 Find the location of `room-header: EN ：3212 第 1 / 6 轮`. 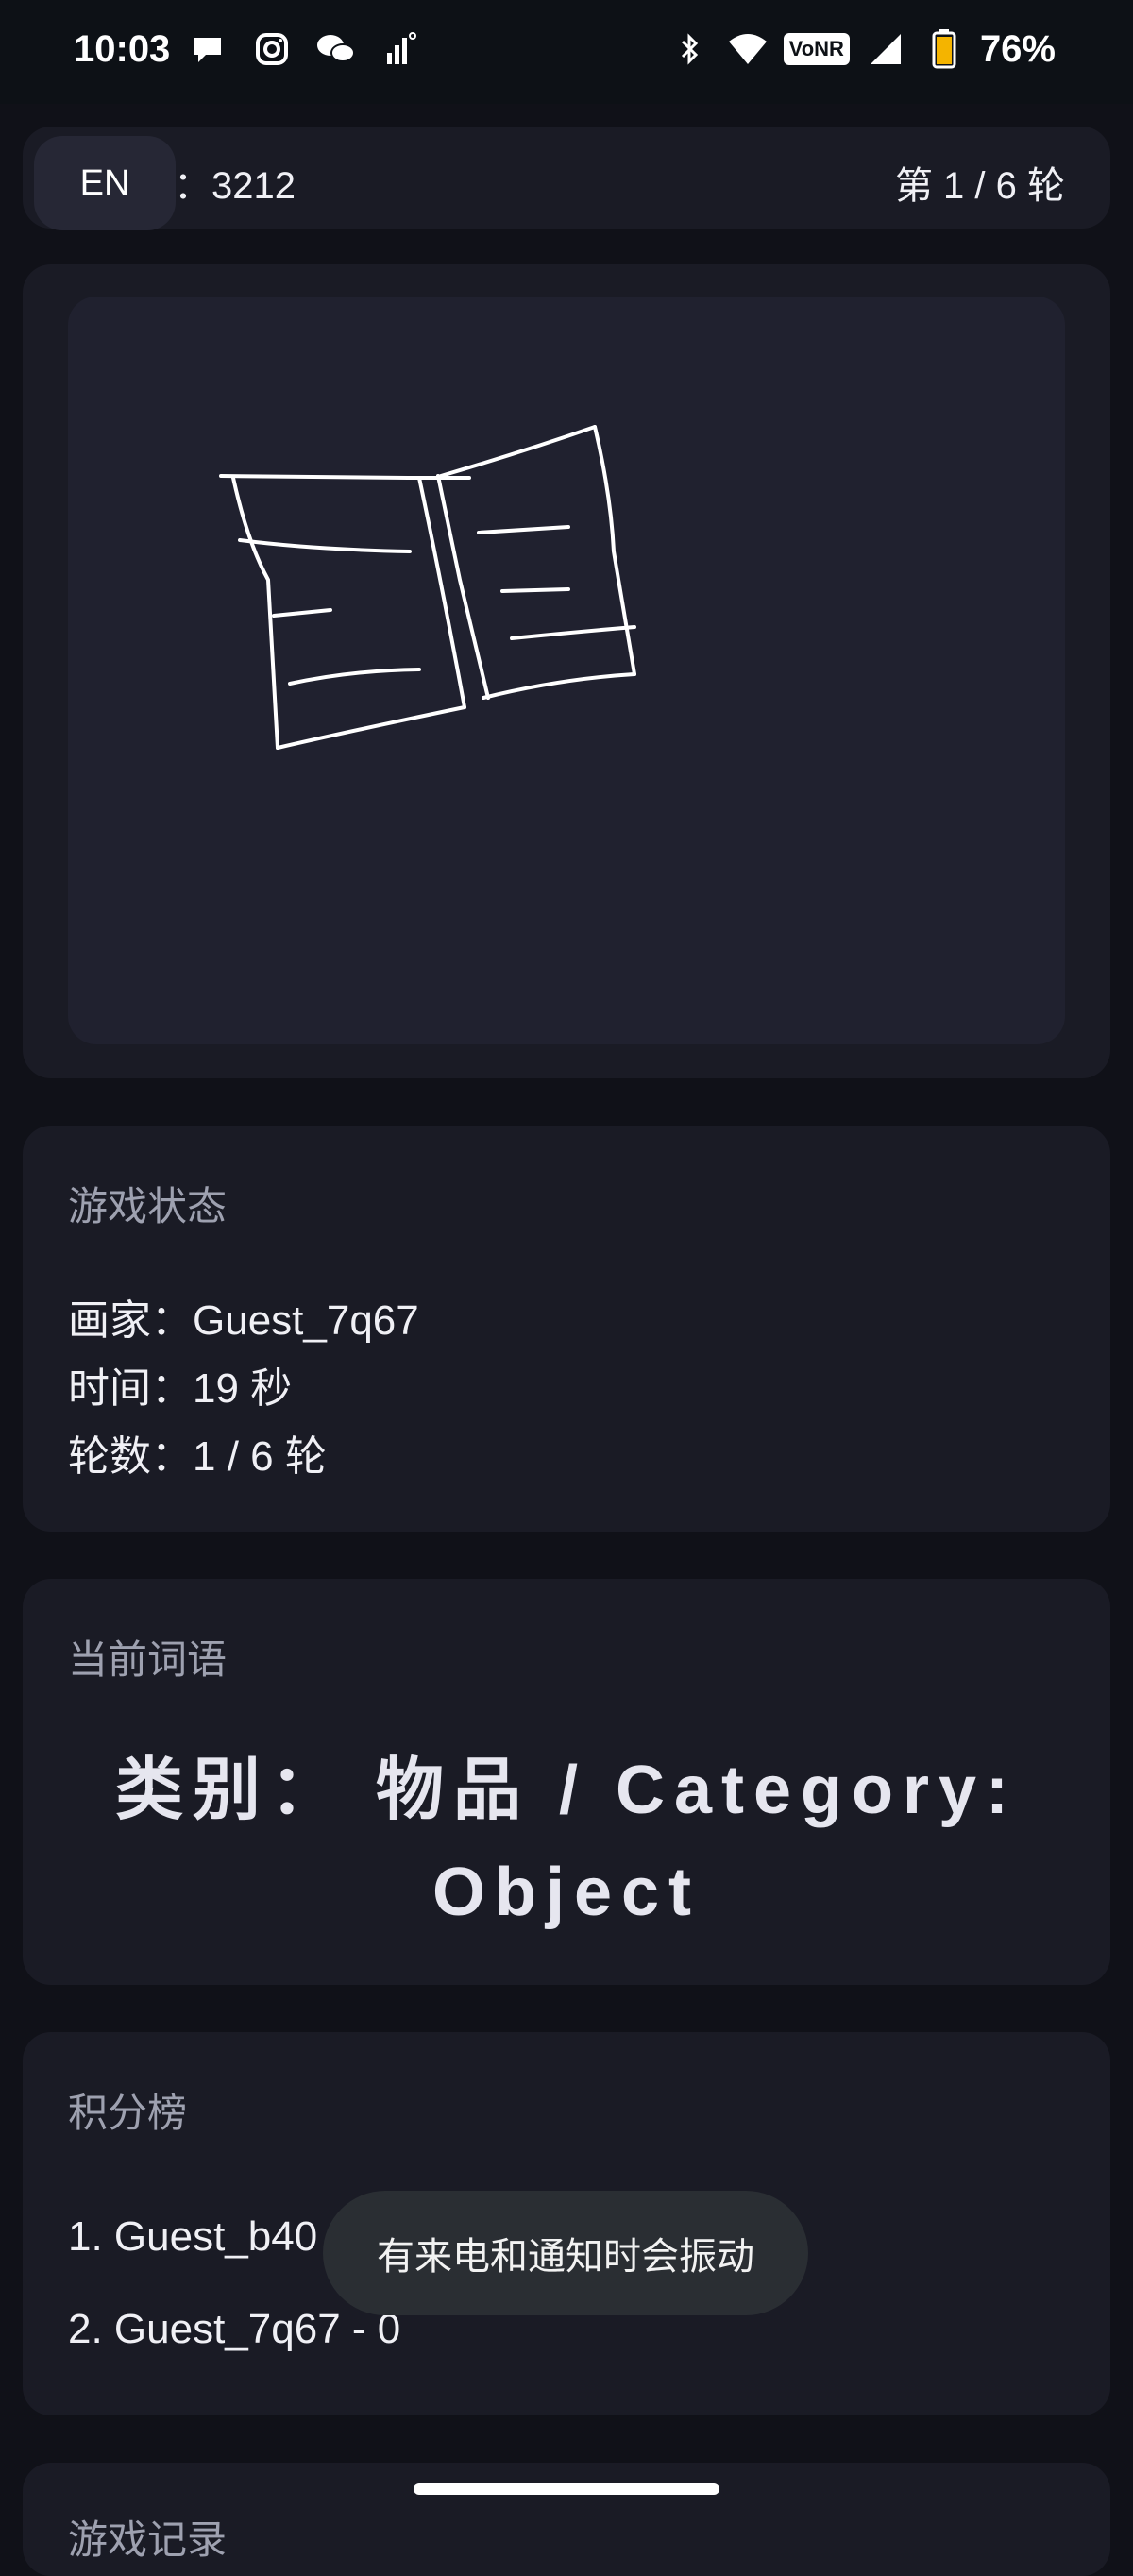

room-header: EN ：3212 第 1 / 6 轮 is located at coordinates (566, 178).